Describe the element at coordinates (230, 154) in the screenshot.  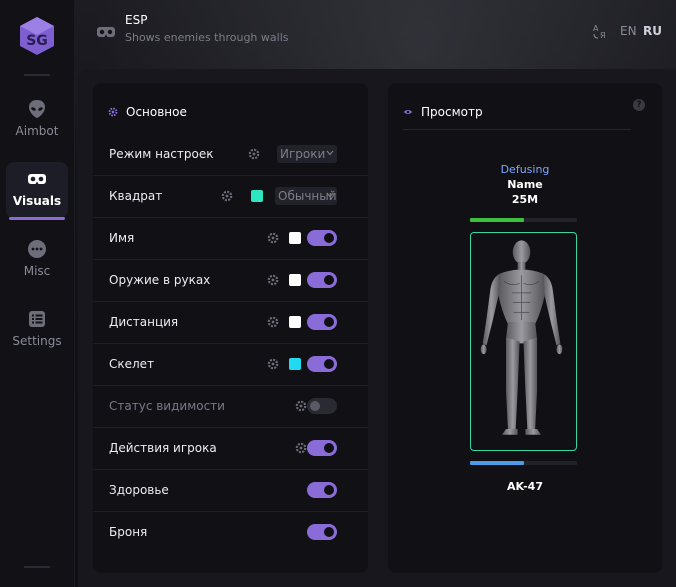
I see `setting-row-mode: Режим настроек Игроки` at that location.